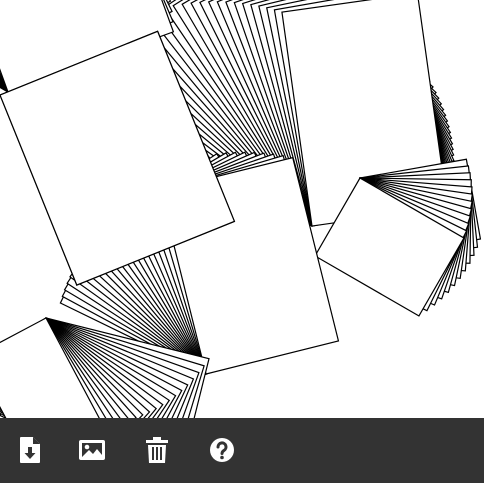 This screenshot has width=484, height=483. I want to click on clear-canvas-button, so click(157, 450).